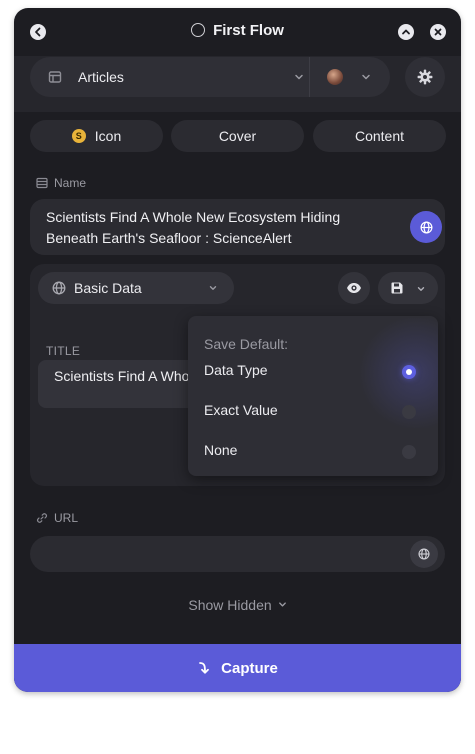 Image resolution: width=475 pixels, height=754 pixels. I want to click on tab-icon: S Icon, so click(96, 136).